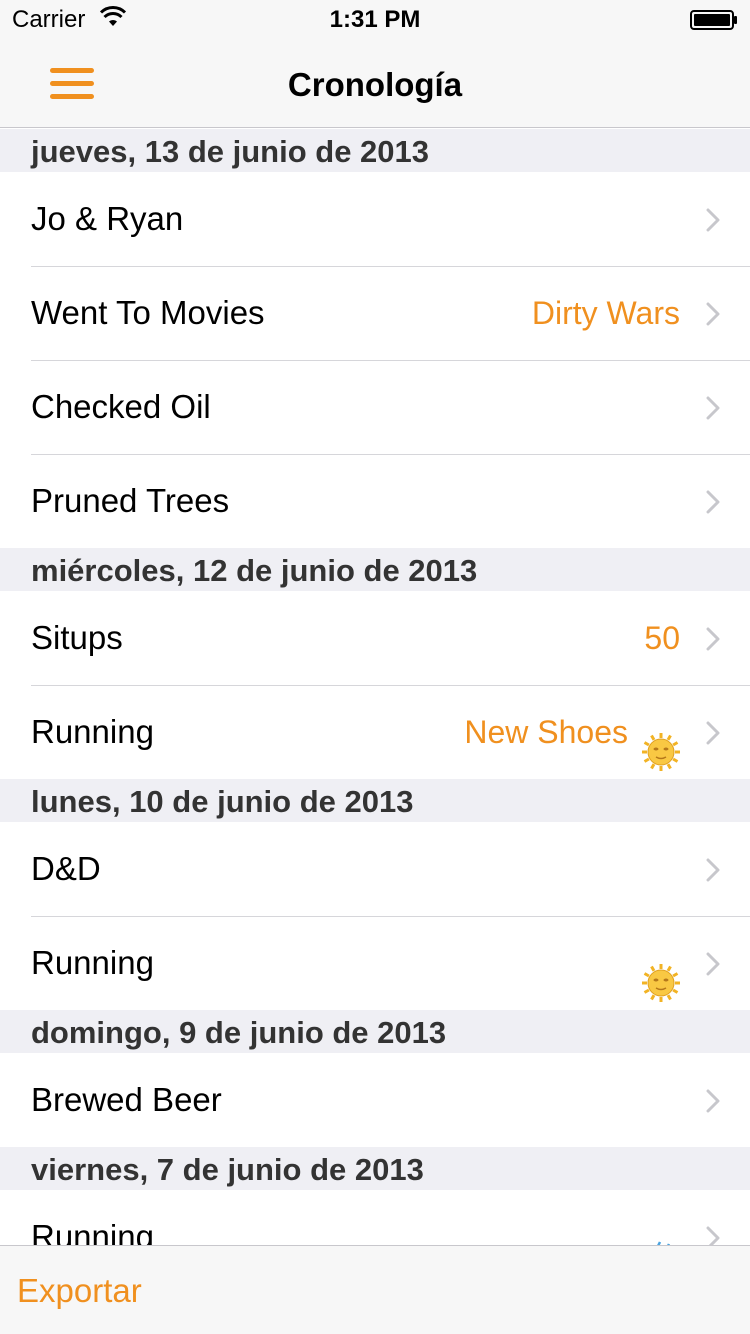 This screenshot has height=1334, width=750. I want to click on status-bar: Carrier 1:31 PM, so click(375, 20).